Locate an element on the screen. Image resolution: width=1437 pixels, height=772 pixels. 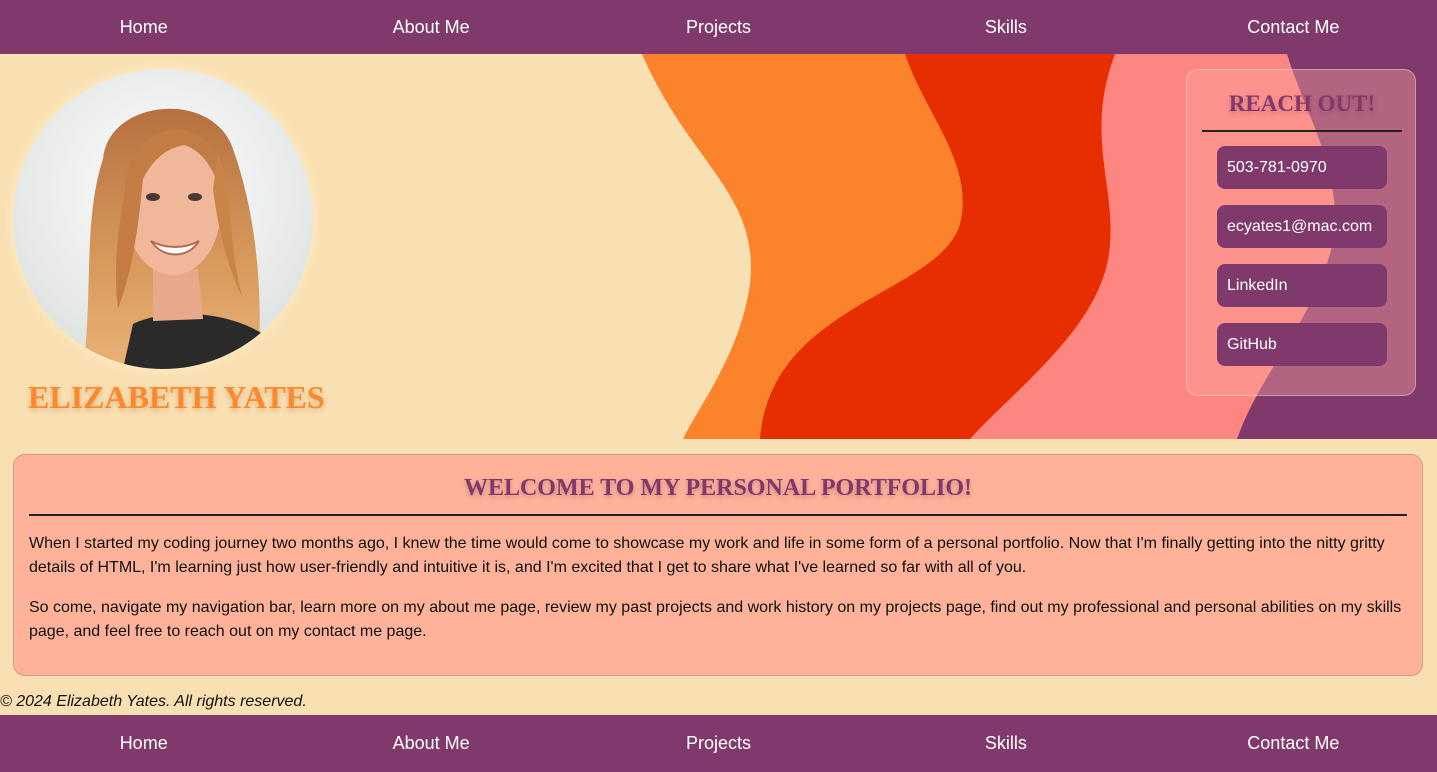
footer-nav-about-link: About Me is located at coordinates (430, 743).